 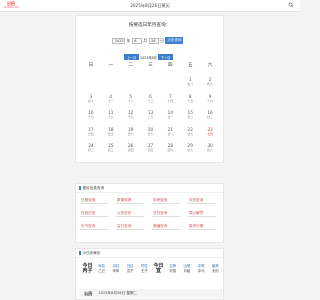 I want to click on calendar-day: 24 初二, so click(x=91, y=147).